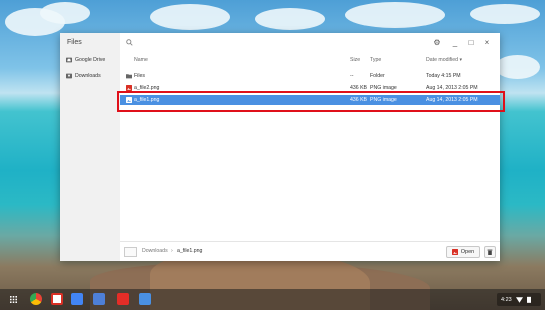 The width and height of the screenshot is (545, 310). I want to click on selection-highlight-annotation, so click(311, 101).